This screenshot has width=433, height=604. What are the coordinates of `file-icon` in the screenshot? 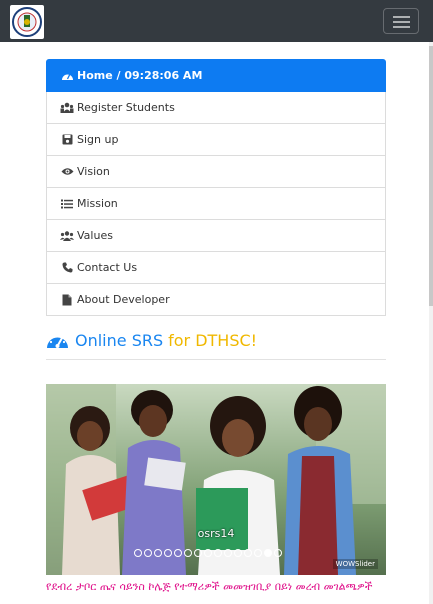 It's located at (67, 300).